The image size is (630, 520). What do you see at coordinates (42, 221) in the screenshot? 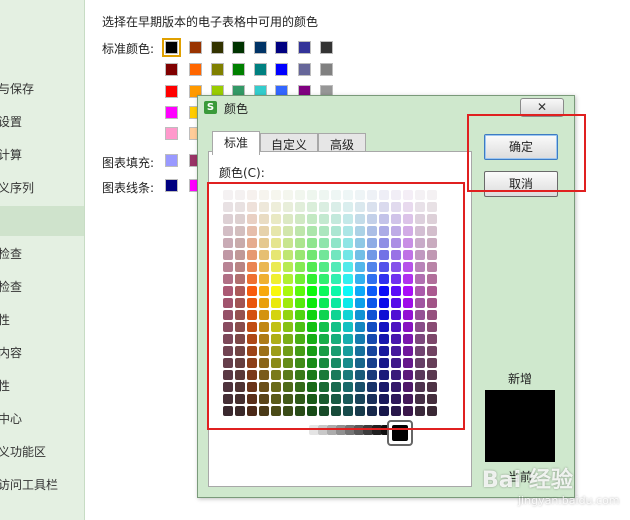
I see `sidebar-item` at bounding box center [42, 221].